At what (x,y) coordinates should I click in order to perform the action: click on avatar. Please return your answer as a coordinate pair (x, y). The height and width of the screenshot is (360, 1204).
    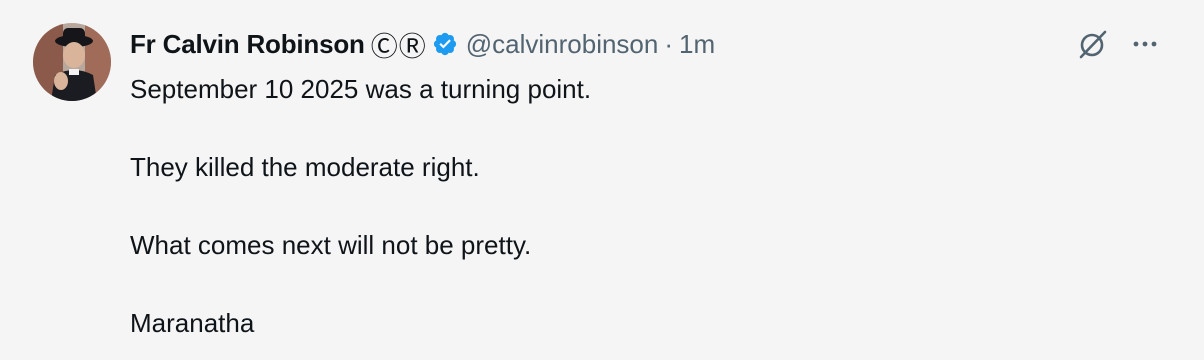
    Looking at the image, I should click on (72, 62).